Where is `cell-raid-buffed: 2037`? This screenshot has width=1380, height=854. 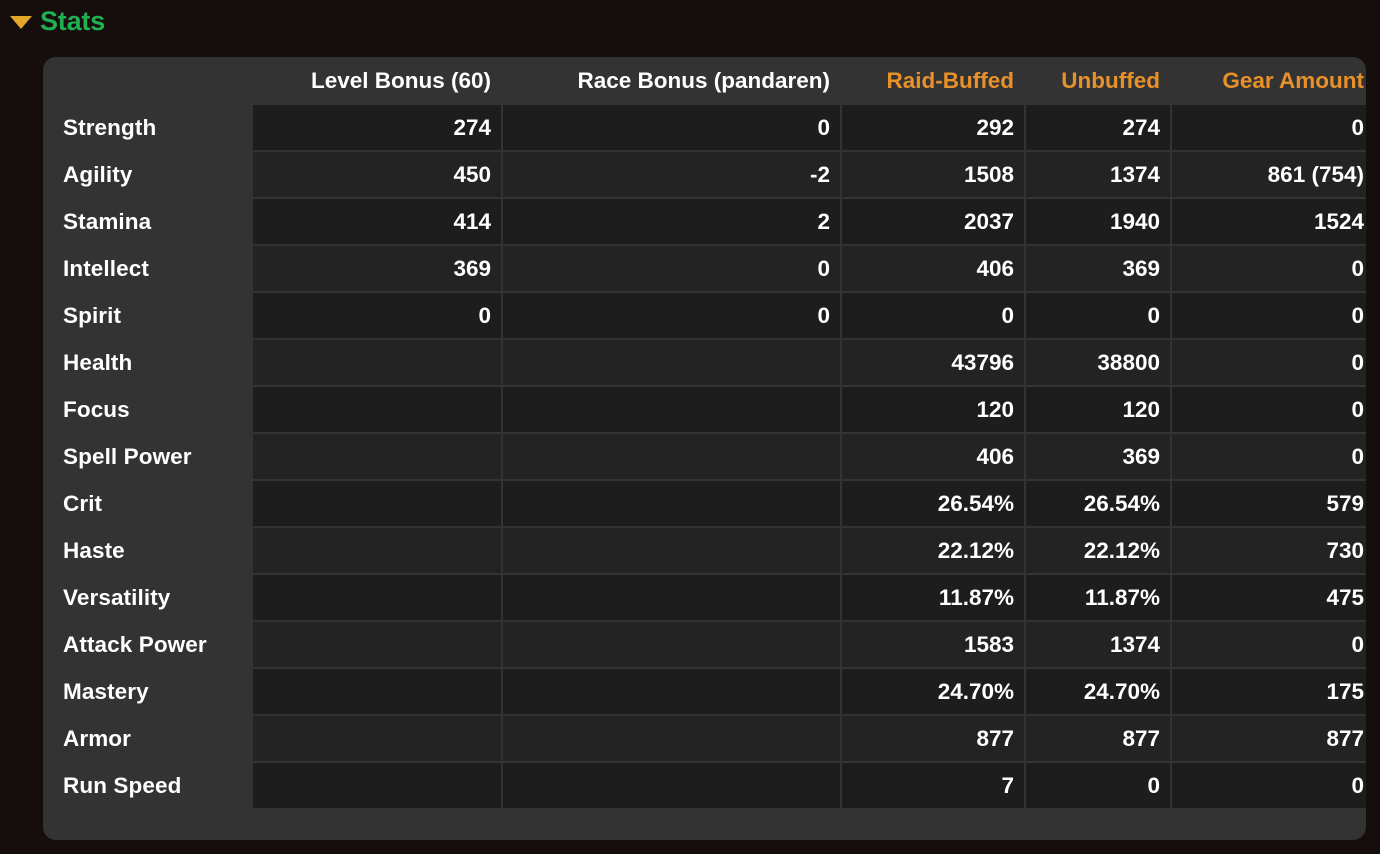 cell-raid-buffed: 2037 is located at coordinates (933, 221).